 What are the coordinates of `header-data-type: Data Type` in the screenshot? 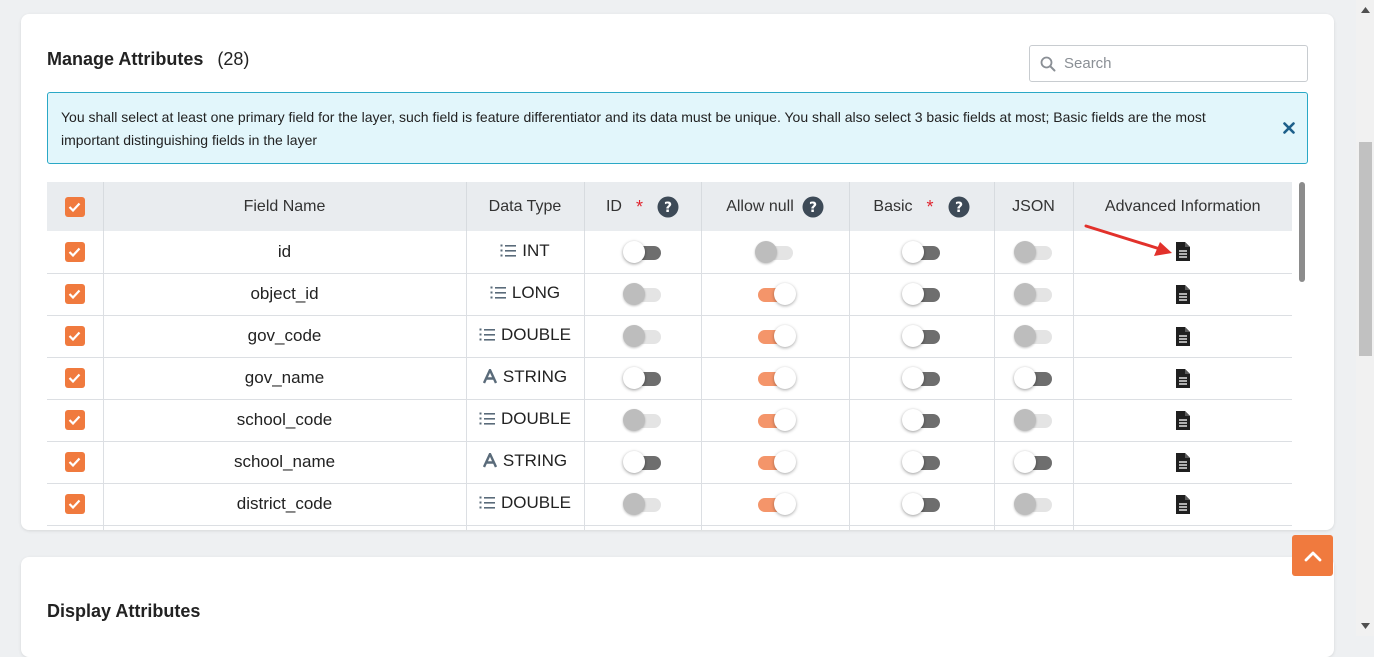 It's located at (525, 206).